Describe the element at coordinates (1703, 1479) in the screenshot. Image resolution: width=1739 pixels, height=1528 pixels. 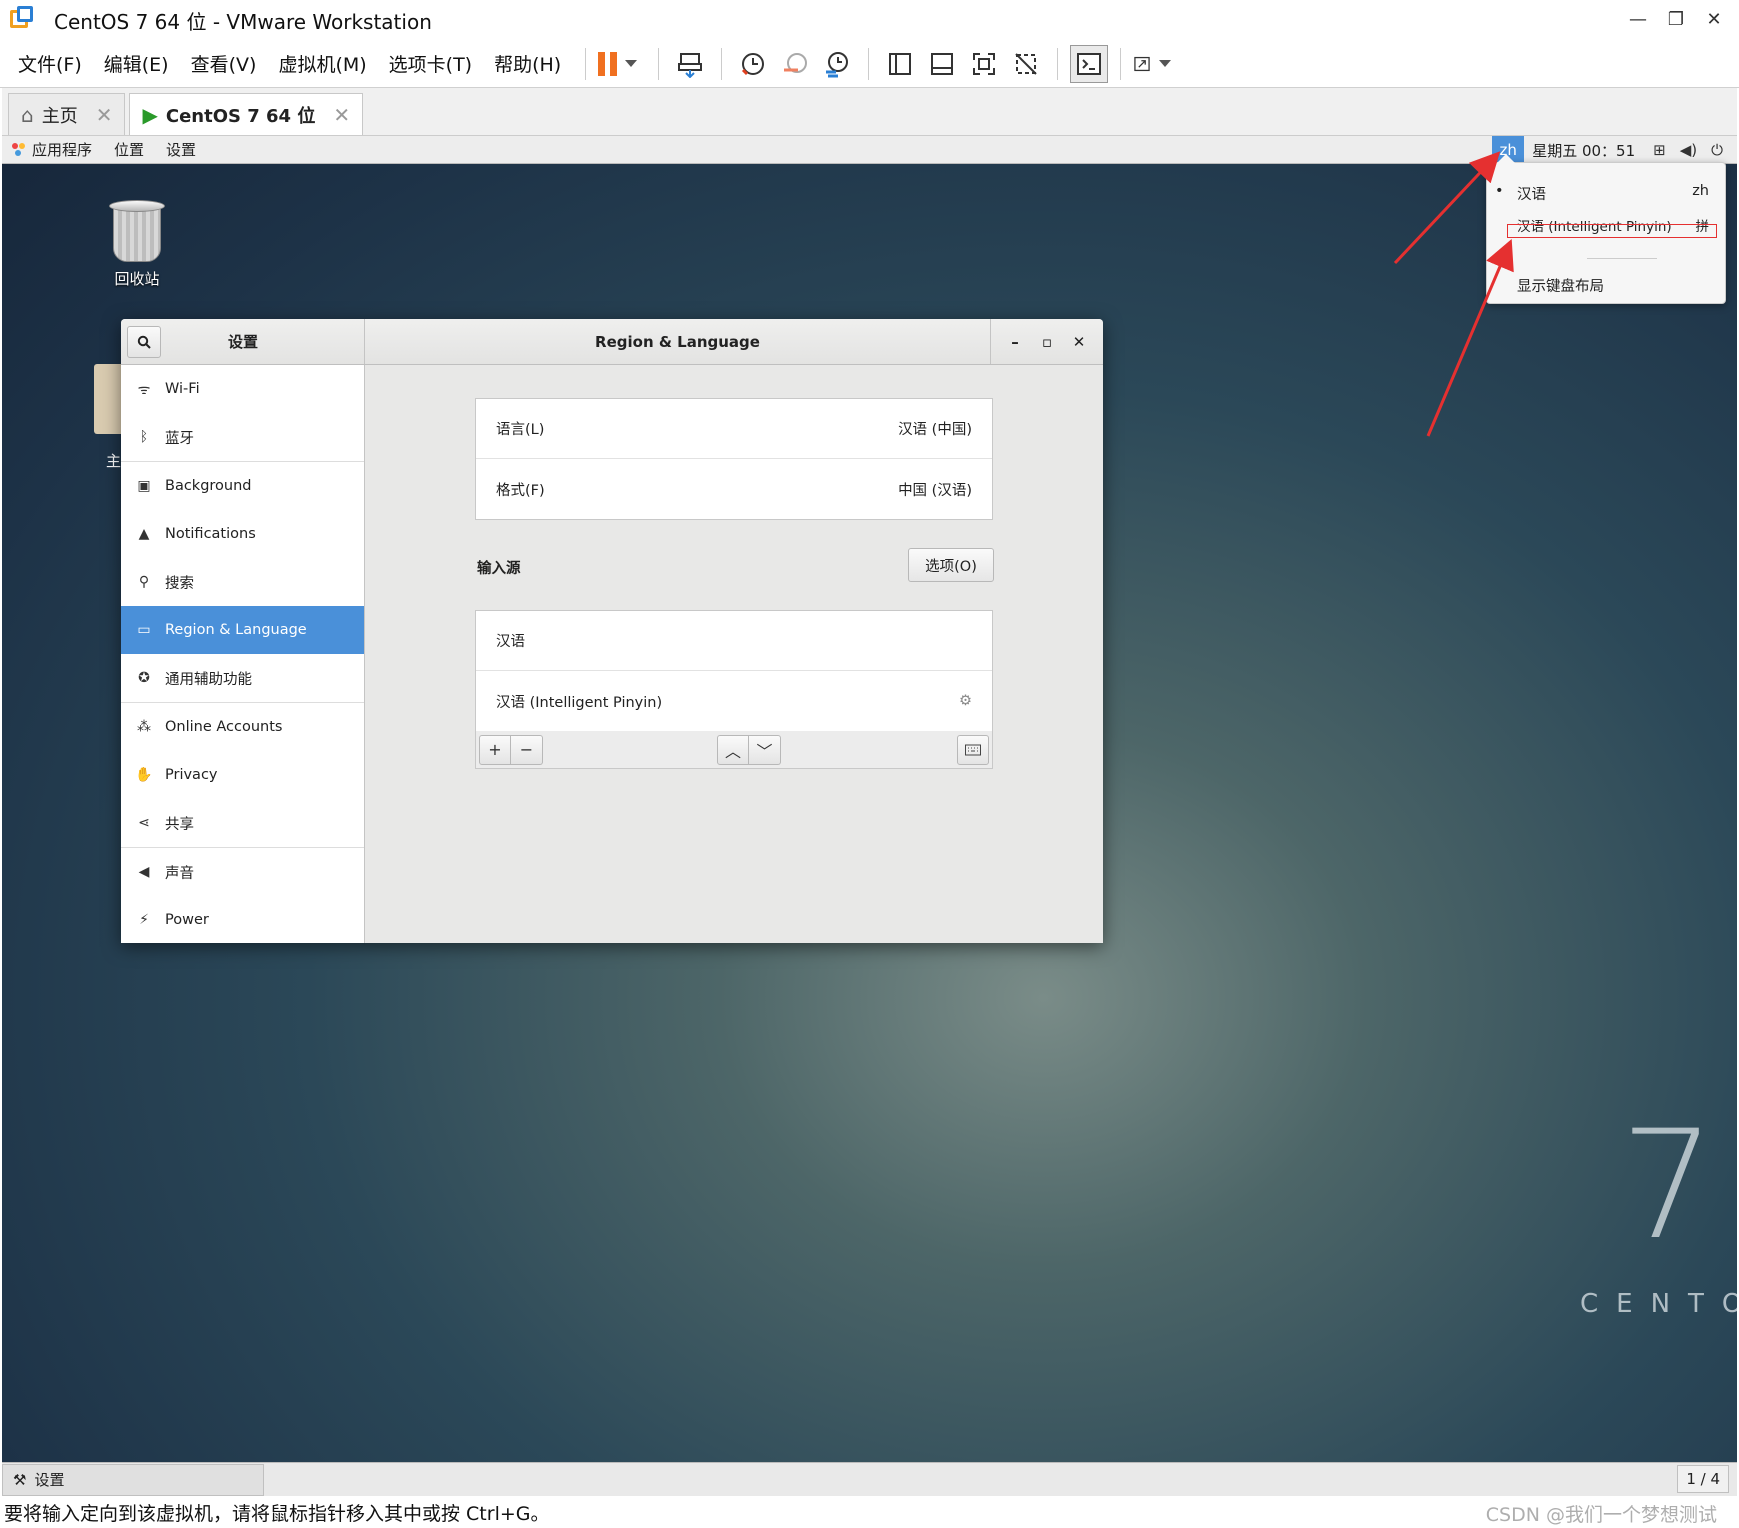
I see `workspace-pager: 1 / 4` at that location.